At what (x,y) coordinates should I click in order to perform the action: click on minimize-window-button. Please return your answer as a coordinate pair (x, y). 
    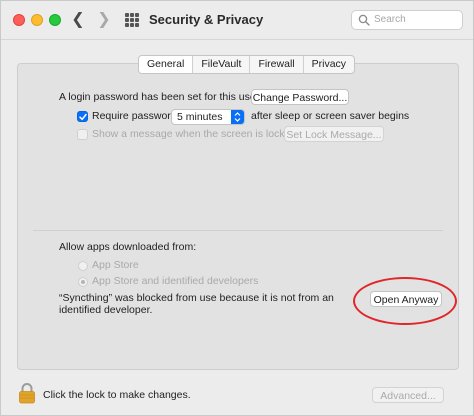
    Looking at the image, I should click on (37, 20).